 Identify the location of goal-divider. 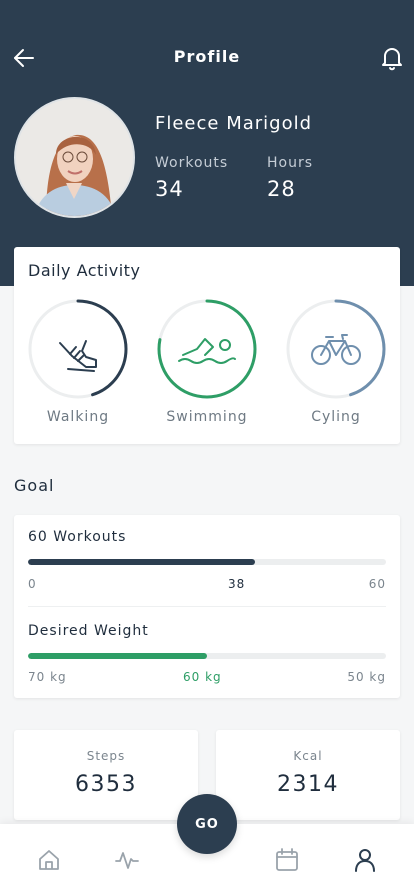
(207, 606).